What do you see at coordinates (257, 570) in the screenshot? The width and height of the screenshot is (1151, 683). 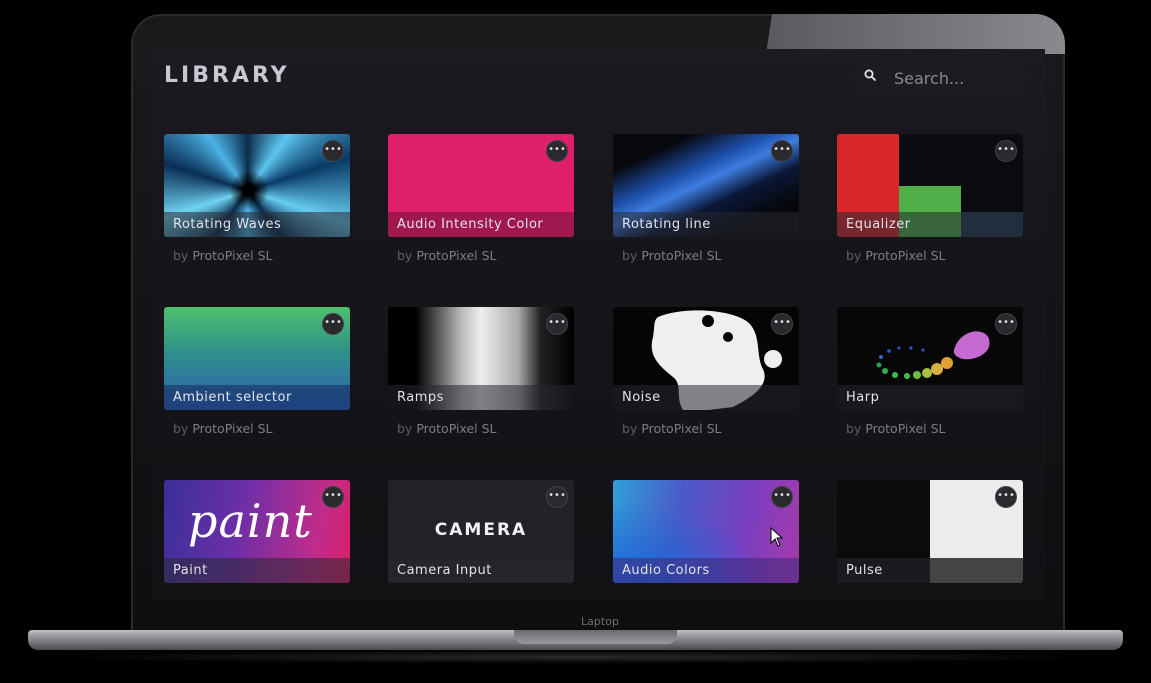 I see `card-title: Paint` at bounding box center [257, 570].